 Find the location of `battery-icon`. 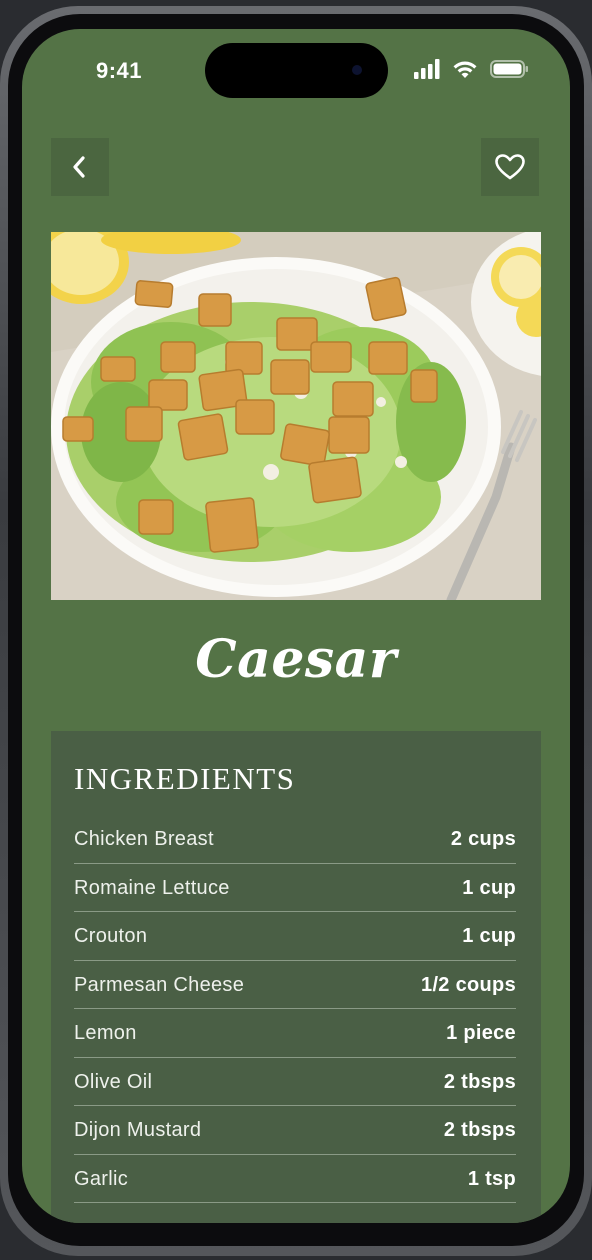

battery-icon is located at coordinates (509, 69).